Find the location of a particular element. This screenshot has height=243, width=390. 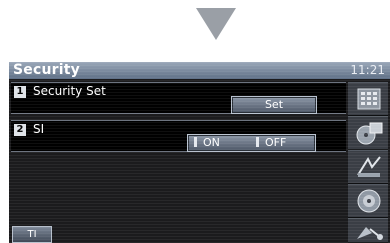

row-label: Security Set is located at coordinates (69, 91).